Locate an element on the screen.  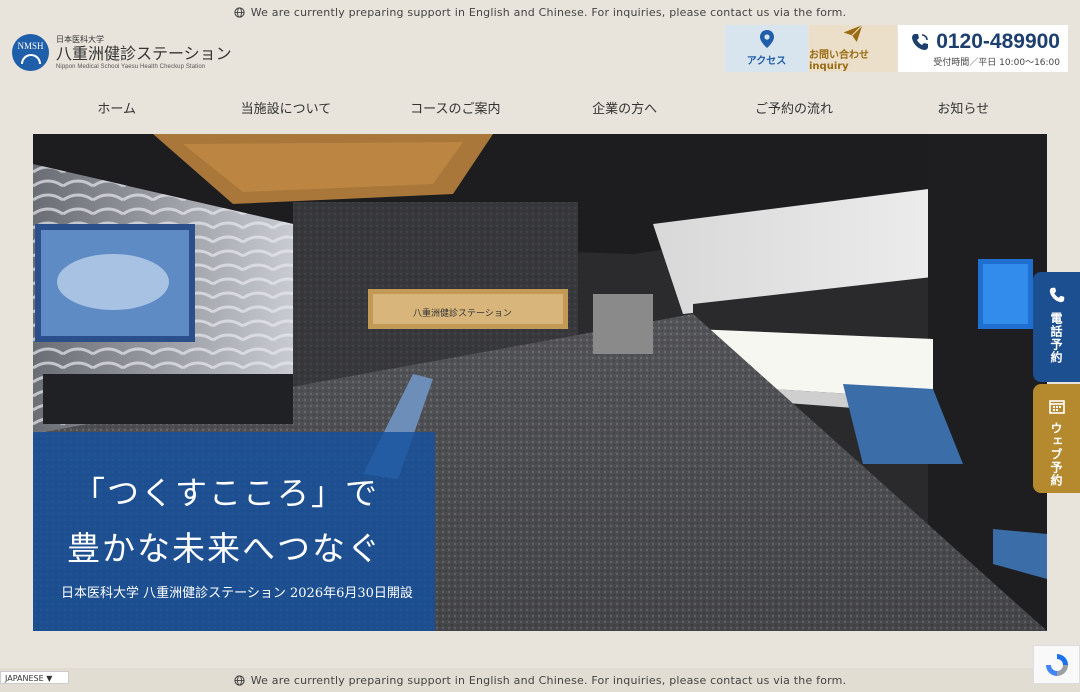
hero-headline-2: 豊かな未来へつなぐ is located at coordinates (224, 548).